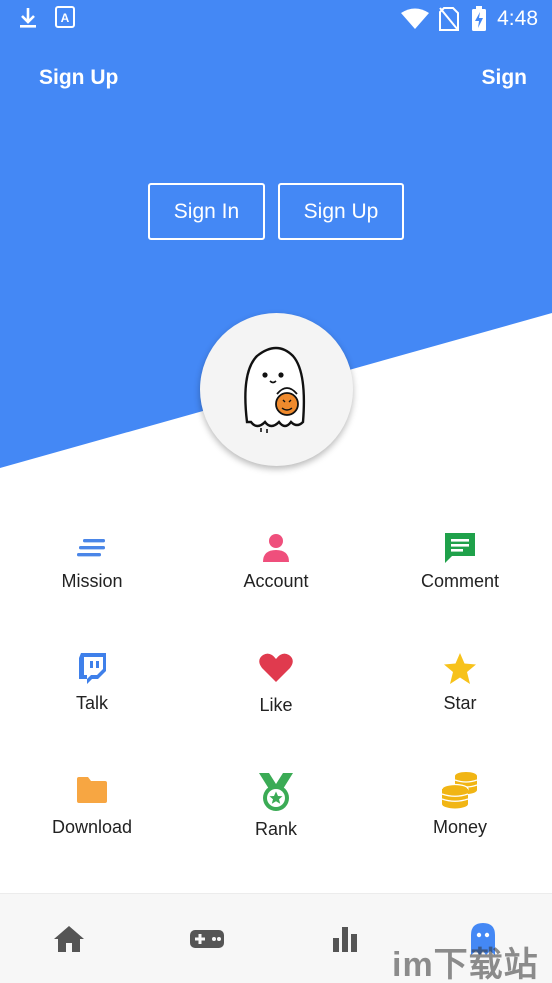 This screenshot has height=983, width=552. What do you see at coordinates (276, 705) in the screenshot?
I see `grid-label: Like` at bounding box center [276, 705].